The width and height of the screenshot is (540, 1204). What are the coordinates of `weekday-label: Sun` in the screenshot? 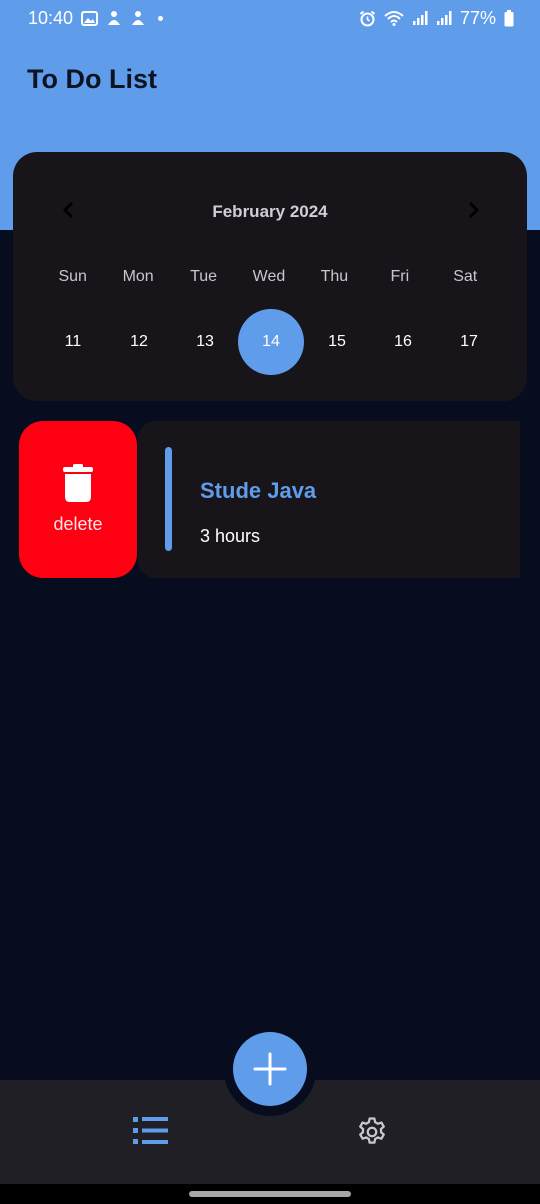 It's located at (72, 276).